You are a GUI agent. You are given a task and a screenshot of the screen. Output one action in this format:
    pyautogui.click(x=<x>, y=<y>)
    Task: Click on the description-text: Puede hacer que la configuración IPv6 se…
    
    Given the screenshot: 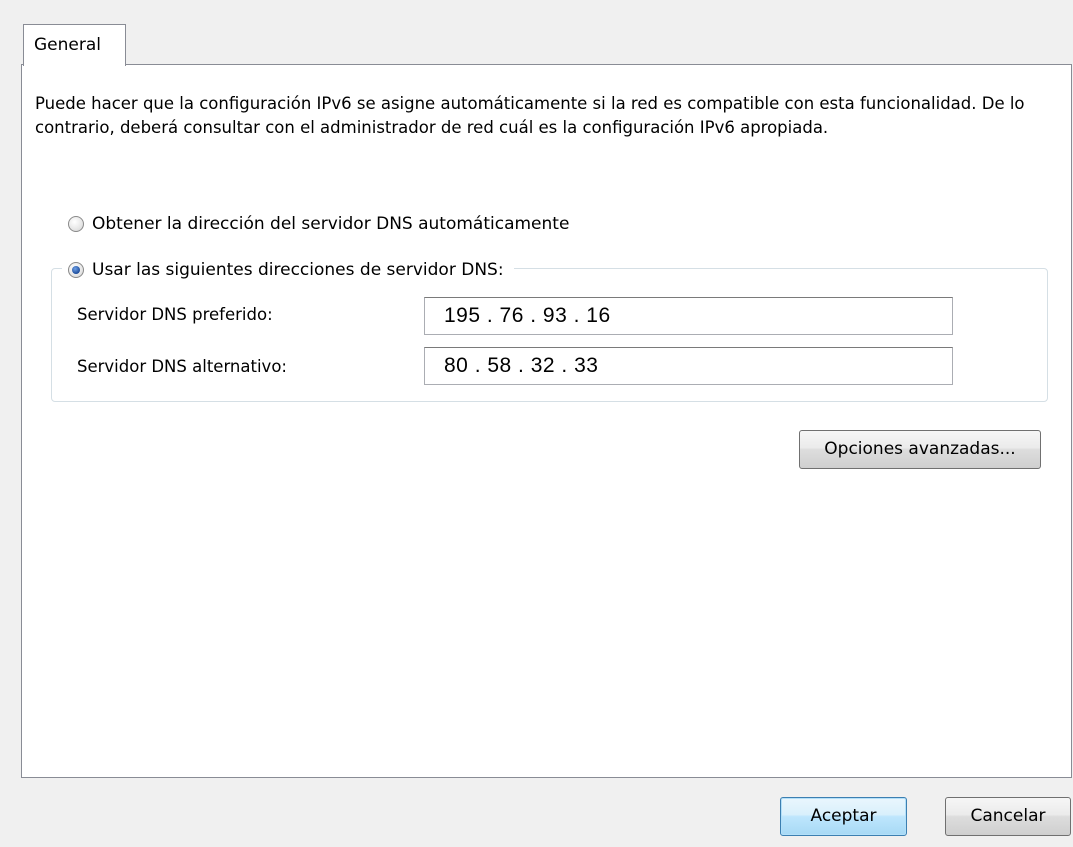 What is the action you would take?
    pyautogui.click(x=530, y=115)
    